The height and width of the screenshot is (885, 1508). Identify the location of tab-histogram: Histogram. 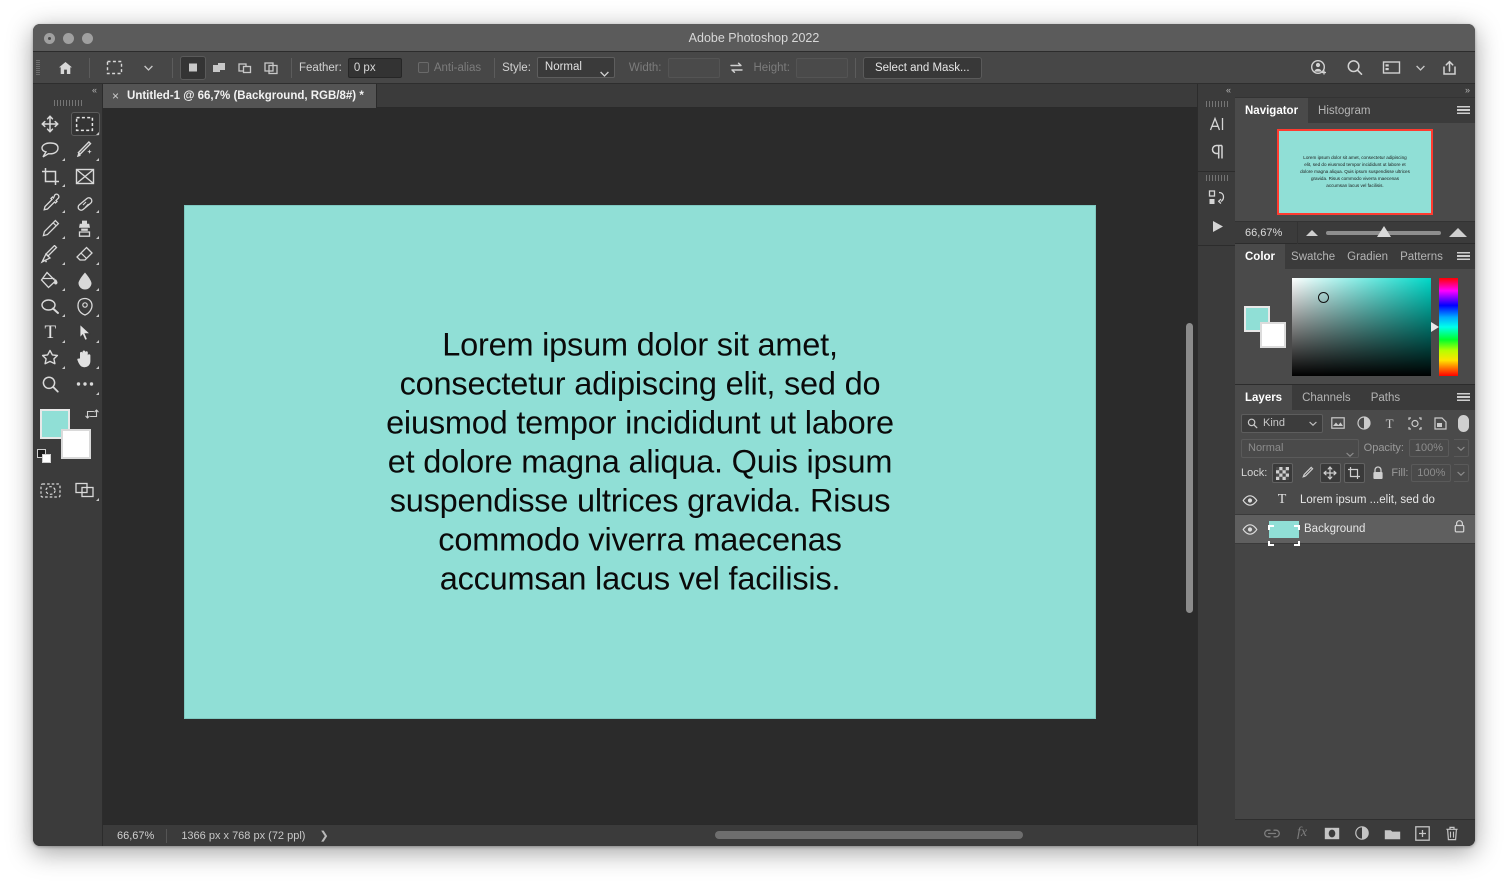
(1344, 110).